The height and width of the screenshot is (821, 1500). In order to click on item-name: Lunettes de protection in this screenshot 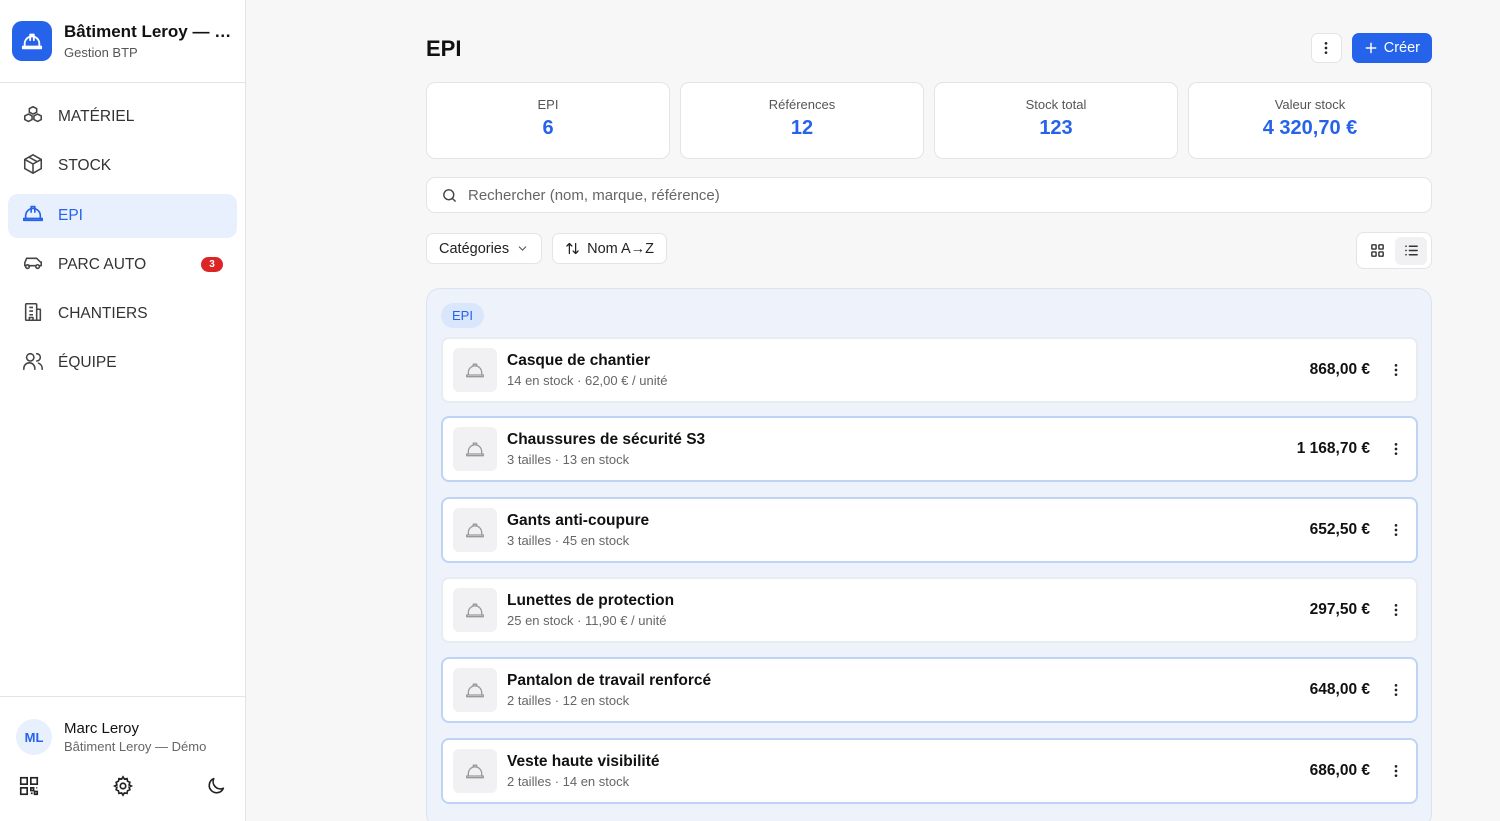, I will do `click(591, 600)`.